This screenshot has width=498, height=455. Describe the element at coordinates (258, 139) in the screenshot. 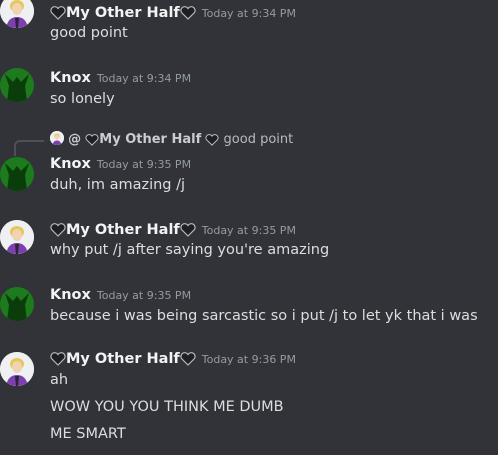

I see `reply-text: good point` at that location.